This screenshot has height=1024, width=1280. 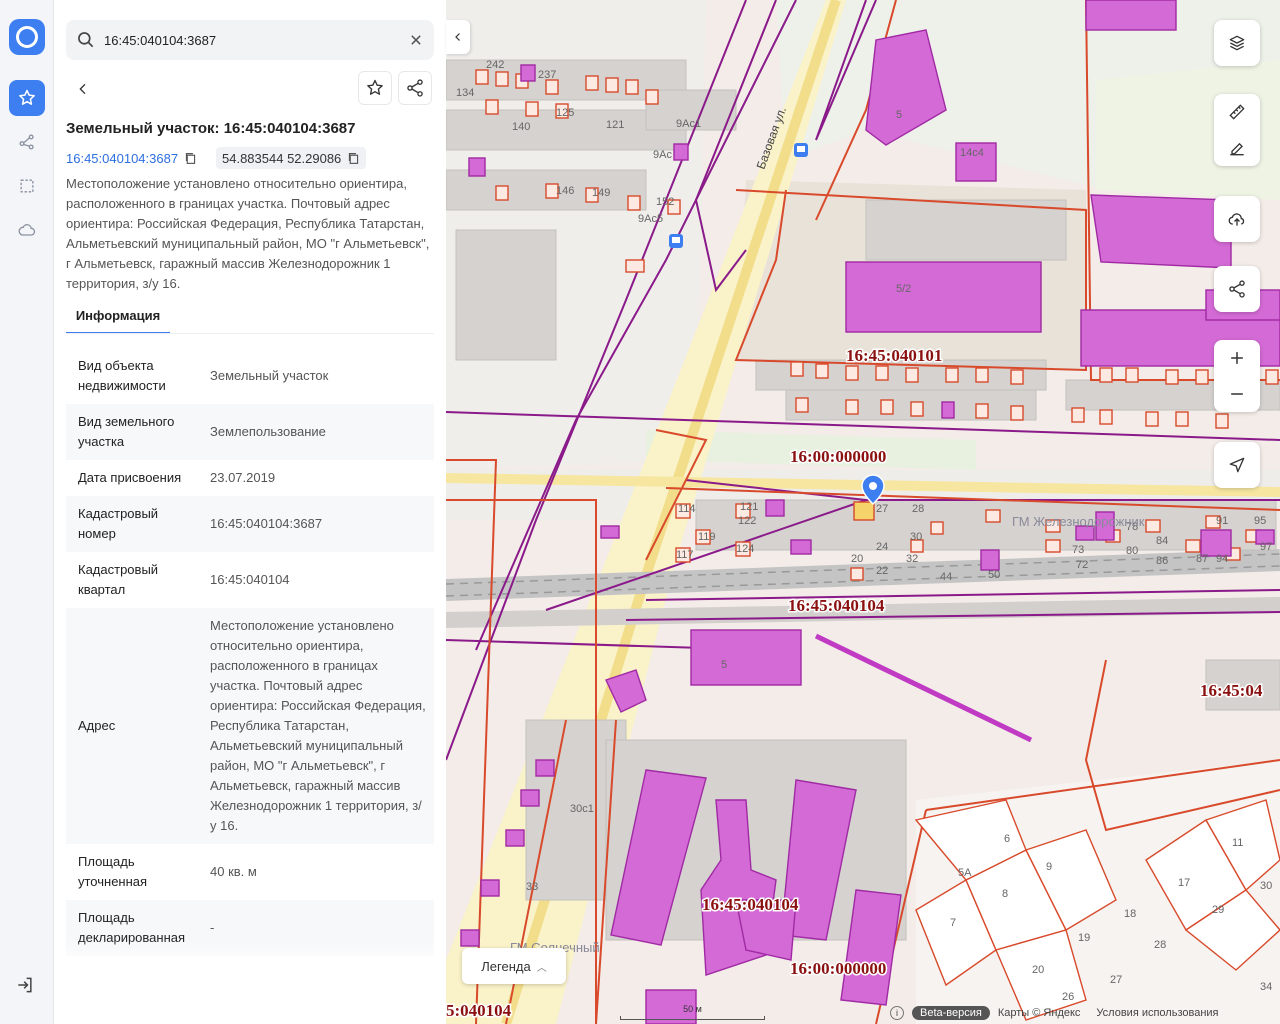 I want to click on star-outline-icon, so click(x=375, y=87).